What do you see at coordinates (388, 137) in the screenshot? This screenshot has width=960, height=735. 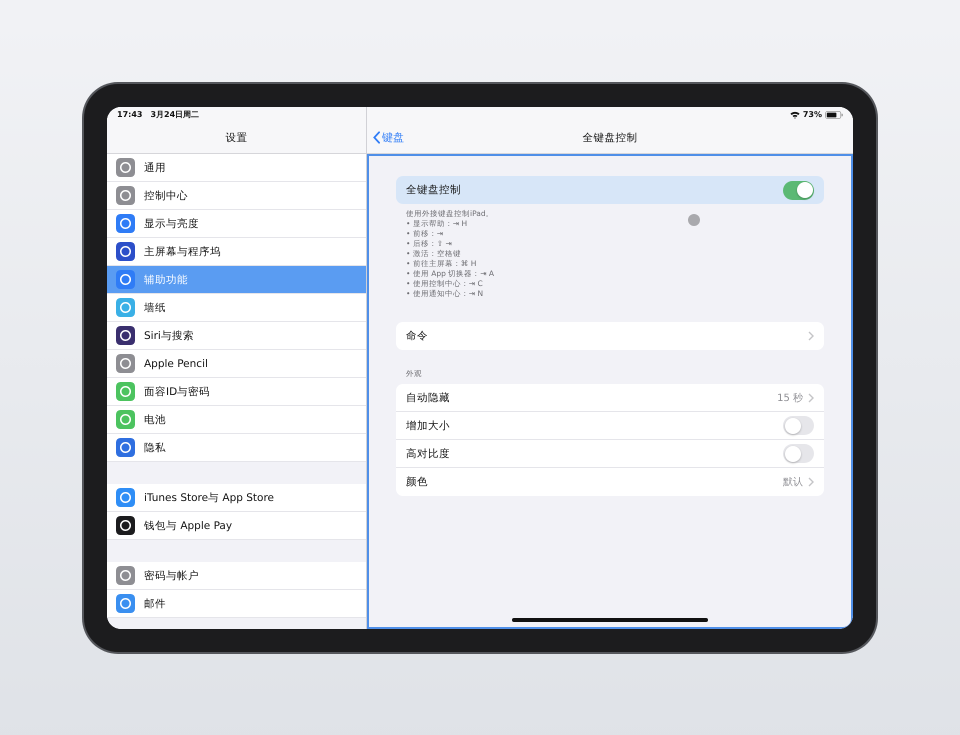 I see `back-button: 键盘` at bounding box center [388, 137].